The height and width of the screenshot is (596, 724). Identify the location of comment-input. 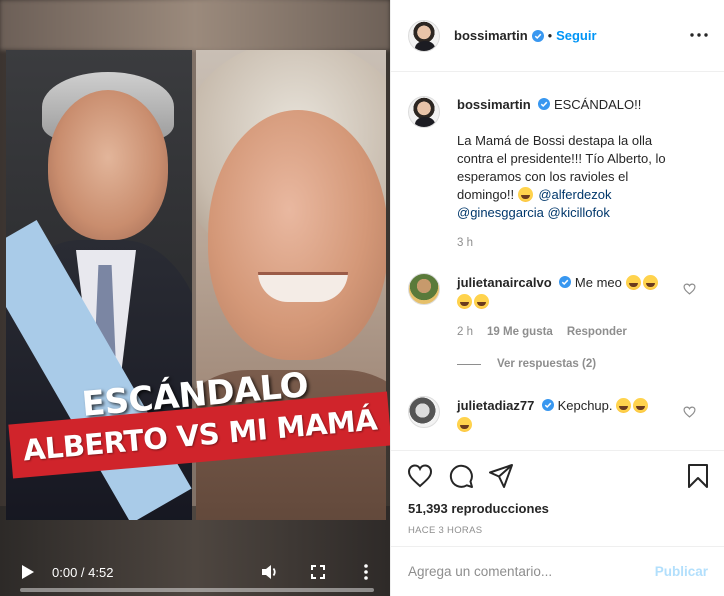
(531, 571).